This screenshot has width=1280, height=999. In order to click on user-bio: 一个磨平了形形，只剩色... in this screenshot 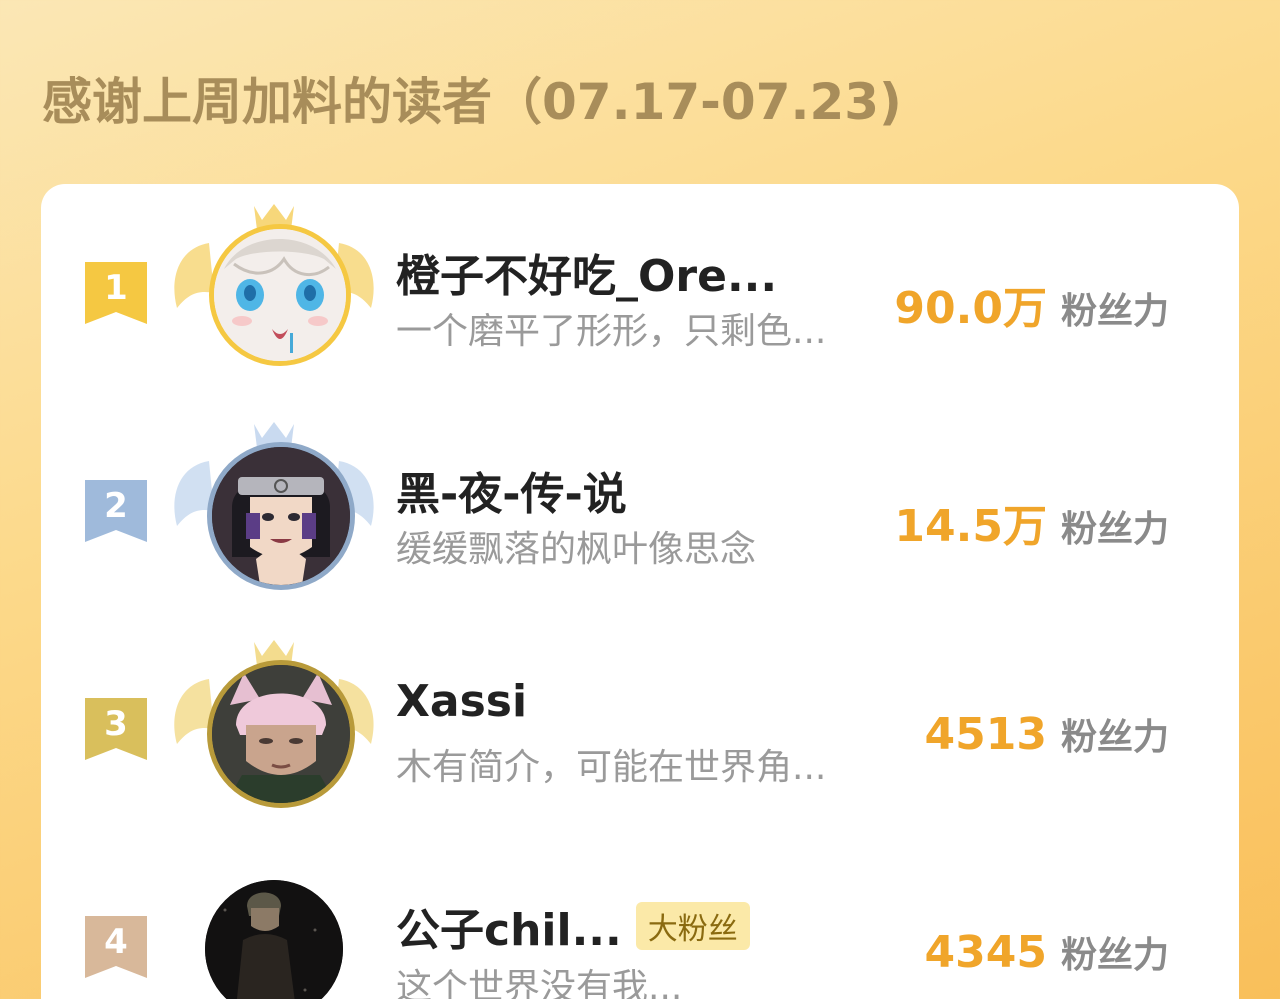, I will do `click(611, 331)`.